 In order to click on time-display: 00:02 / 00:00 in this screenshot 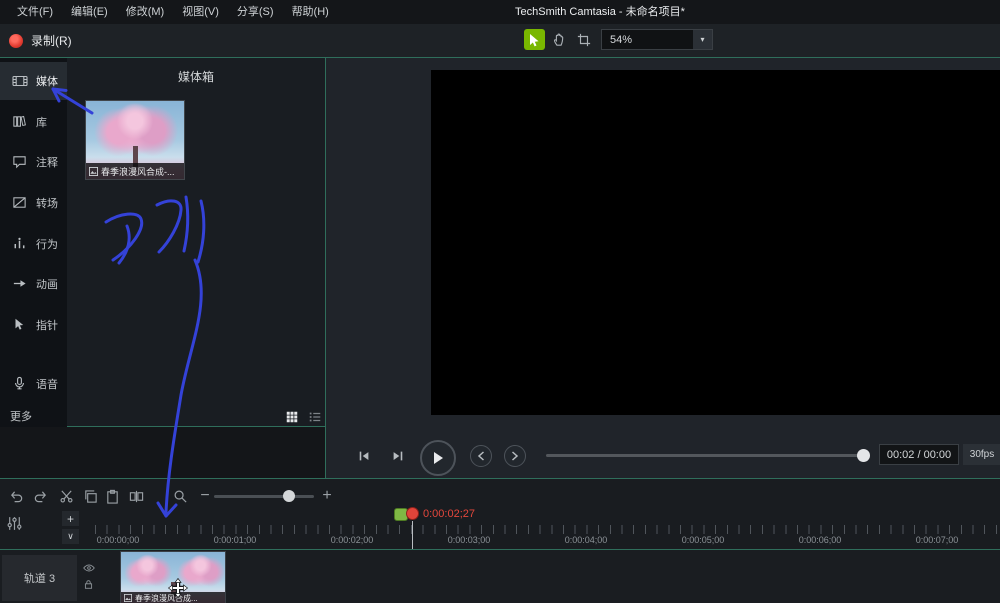, I will do `click(919, 454)`.